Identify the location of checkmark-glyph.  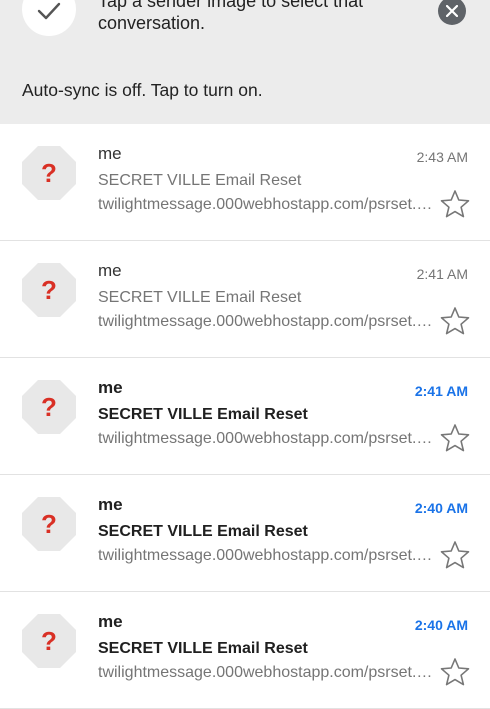
(49, 11).